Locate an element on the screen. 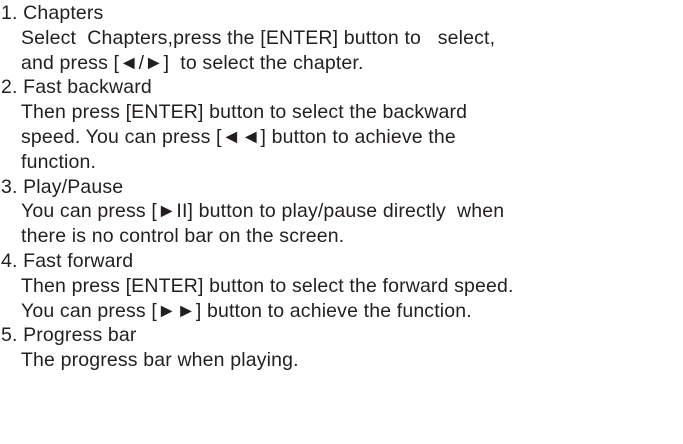  item-title: 2. Fast backward is located at coordinates (76, 87).